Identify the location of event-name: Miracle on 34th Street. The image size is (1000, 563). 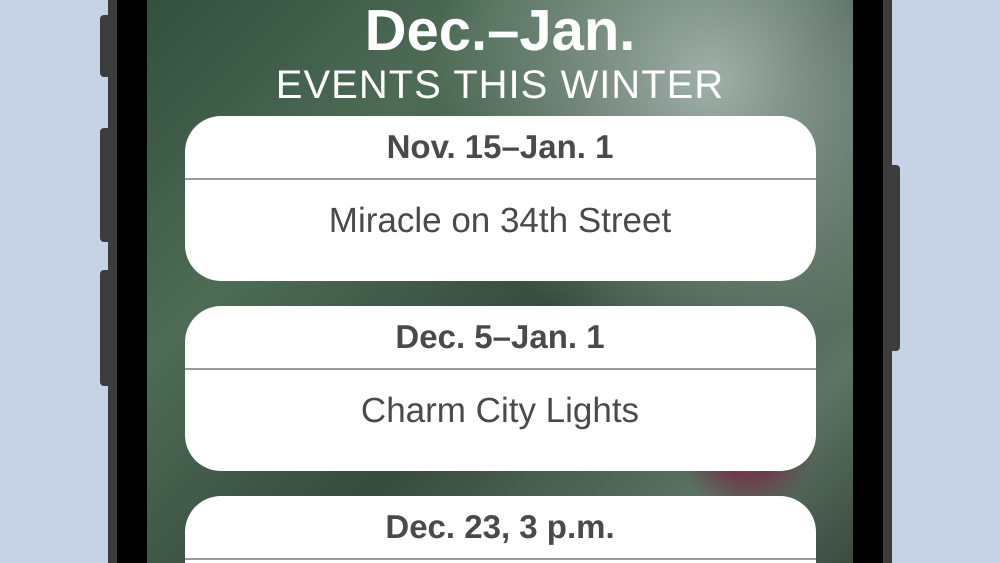
(500, 221).